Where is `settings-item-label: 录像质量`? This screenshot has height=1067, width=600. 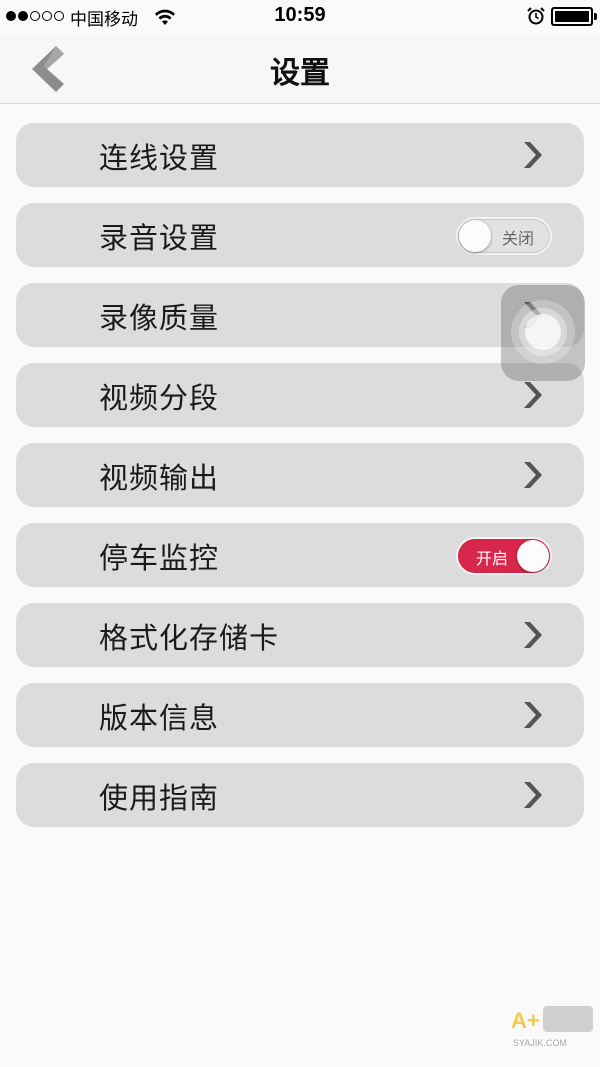
settings-item-label: 录像质量 is located at coordinates (159, 318).